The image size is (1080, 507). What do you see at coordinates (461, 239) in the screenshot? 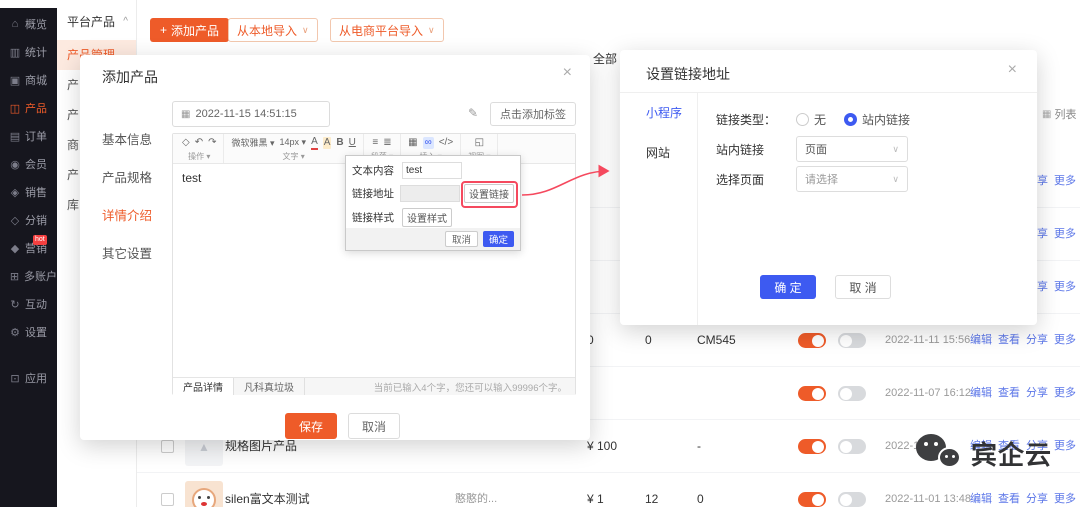
I see `popup-cancel-button: 取消` at bounding box center [461, 239].